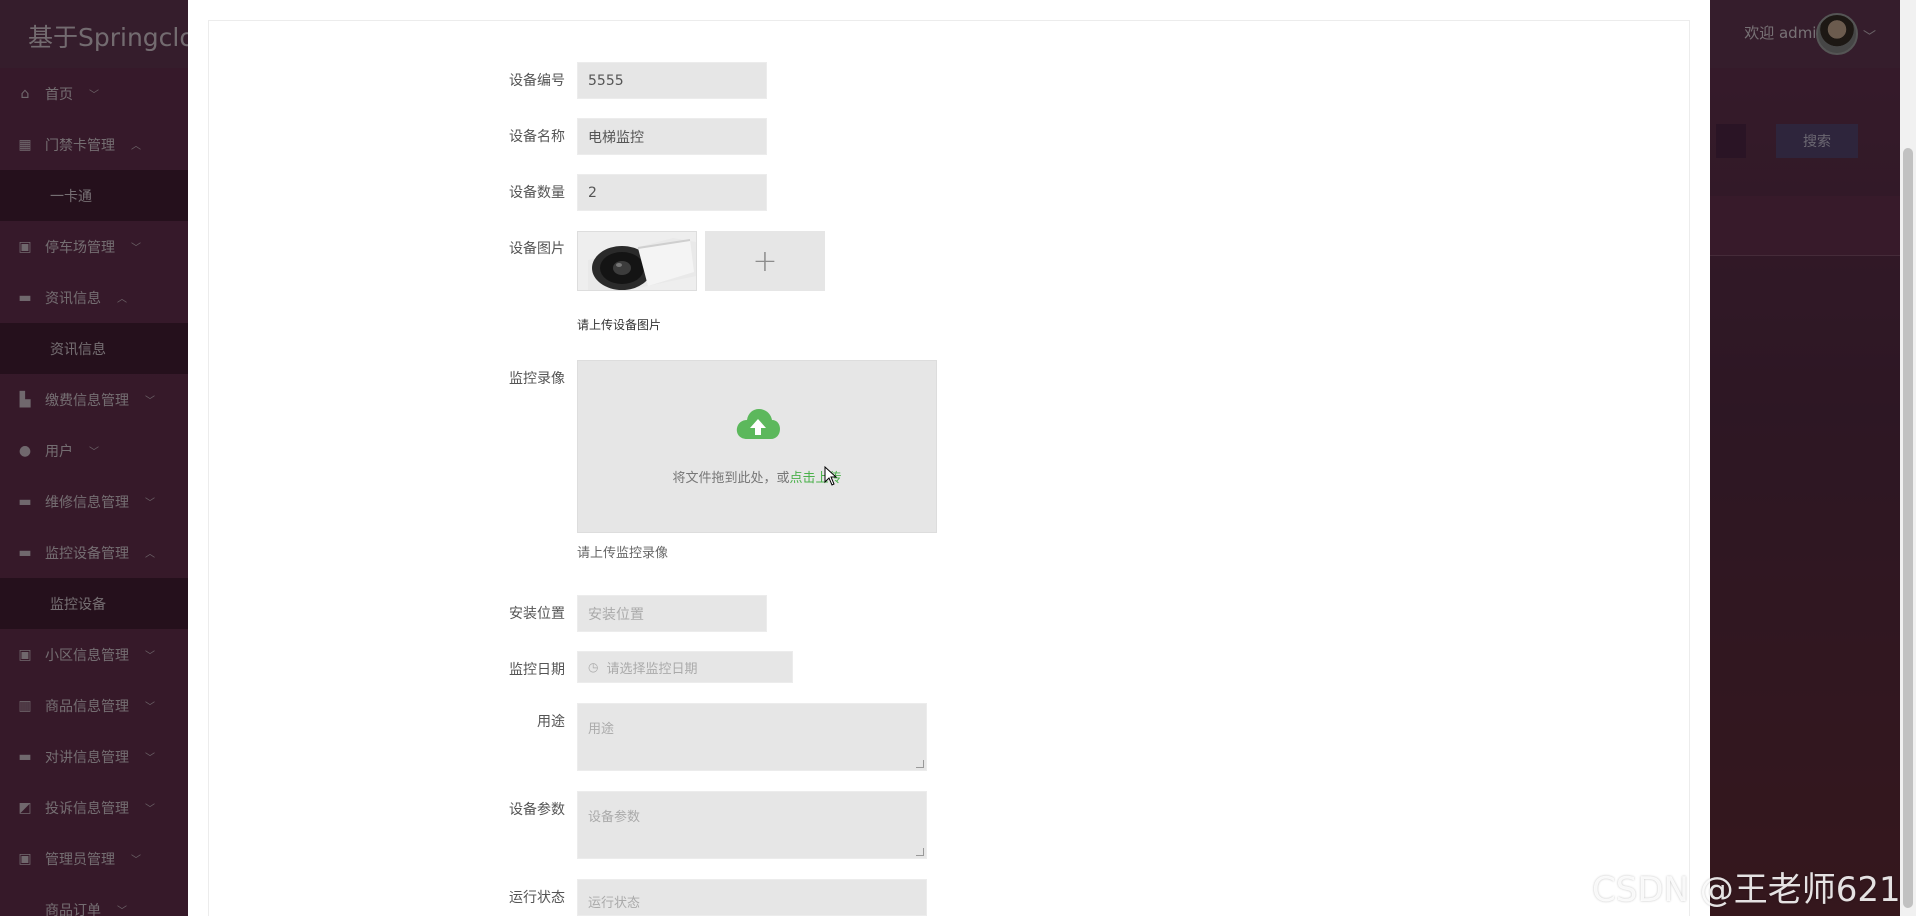 The width and height of the screenshot is (1916, 916). What do you see at coordinates (537, 81) in the screenshot?
I see `device-no-label: 设备编号` at bounding box center [537, 81].